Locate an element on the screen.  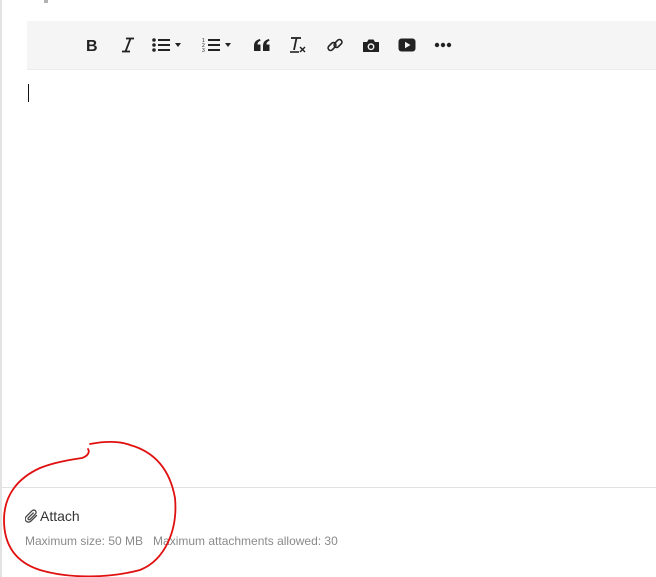
paperclip-icon is located at coordinates (31, 515).